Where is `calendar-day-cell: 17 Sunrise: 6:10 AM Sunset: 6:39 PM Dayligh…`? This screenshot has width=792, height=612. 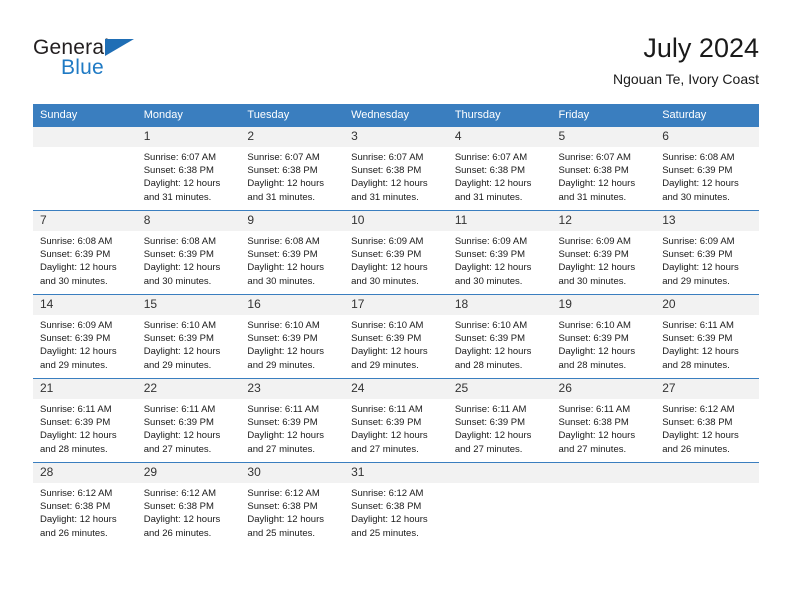
calendar-day-cell: 17 Sunrise: 6:10 AM Sunset: 6:39 PM Dayligh… is located at coordinates (396, 336).